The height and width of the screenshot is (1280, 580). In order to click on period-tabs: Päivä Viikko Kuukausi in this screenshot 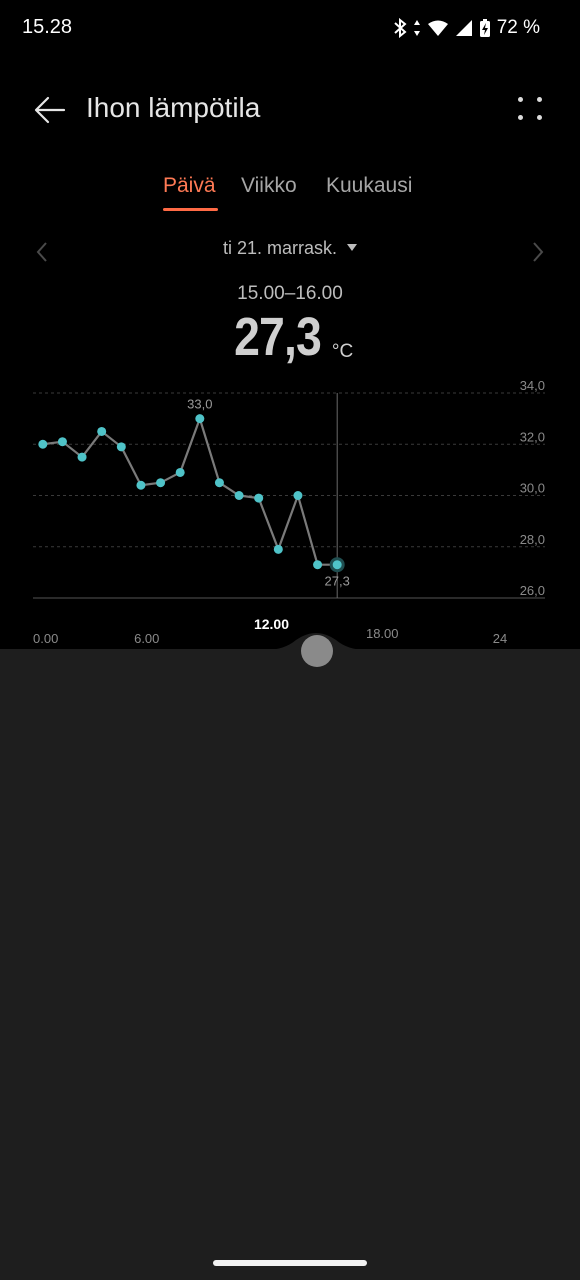, I will do `click(290, 194)`.